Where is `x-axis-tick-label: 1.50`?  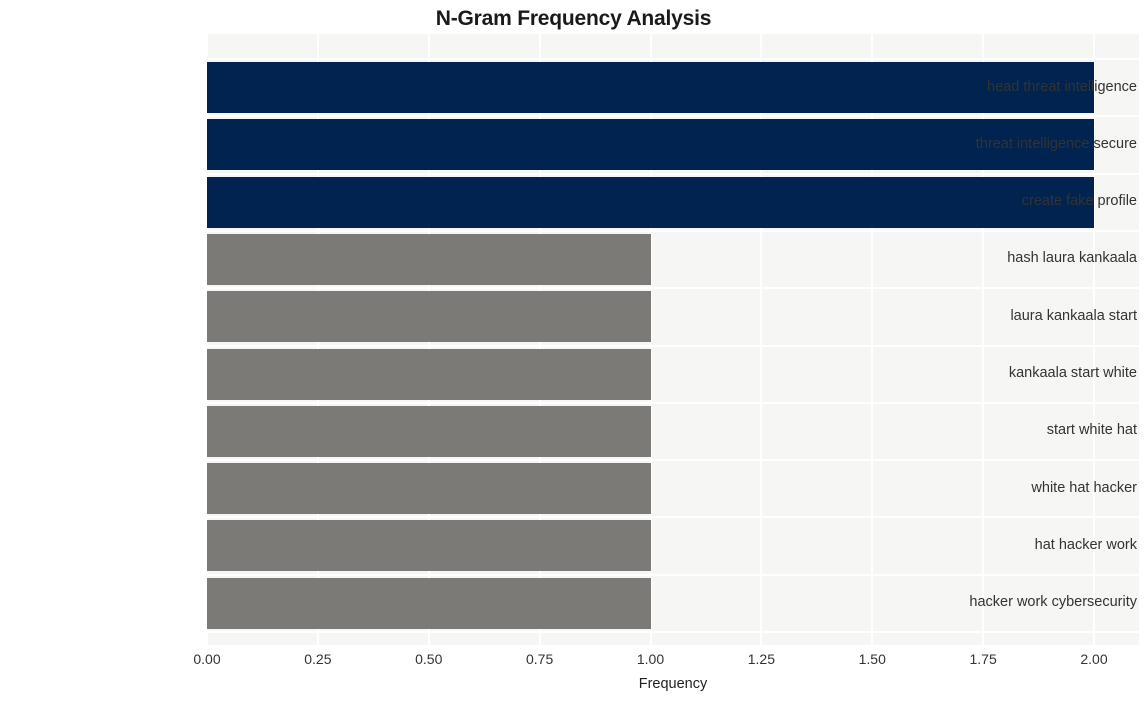
x-axis-tick-label: 1.50 is located at coordinates (872, 659).